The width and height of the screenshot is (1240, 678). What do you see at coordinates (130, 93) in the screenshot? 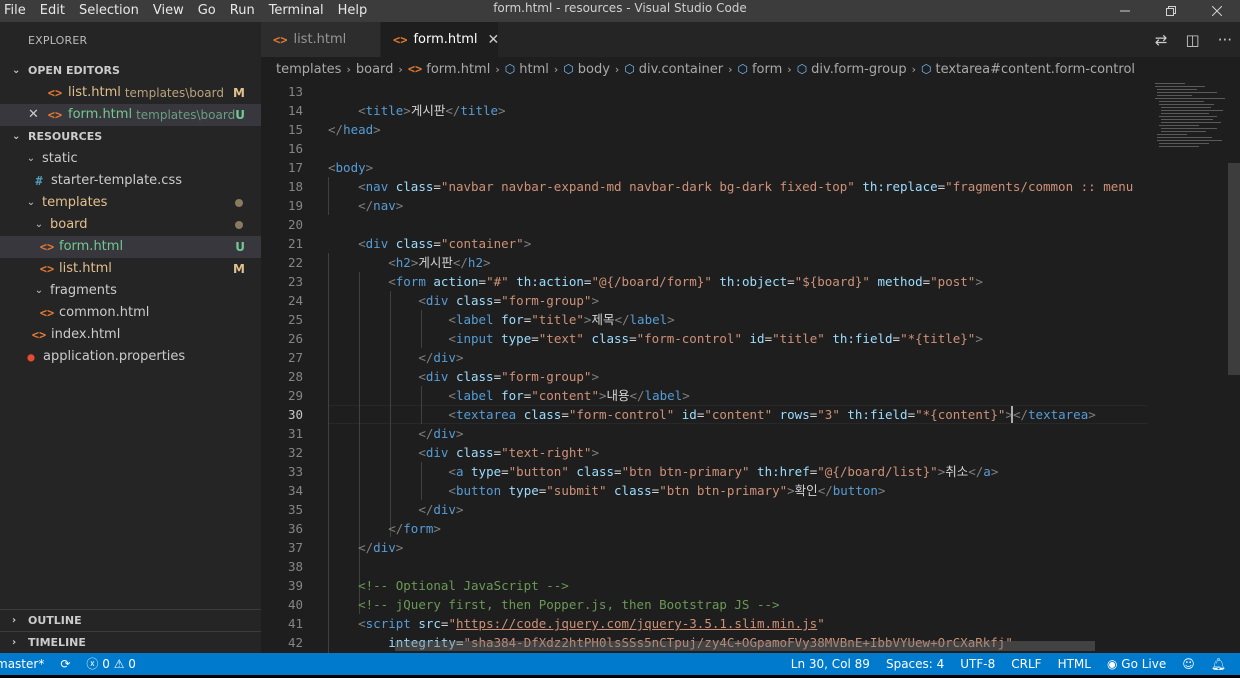
I see `open-editor-list-html: <> list.html templates\board M` at bounding box center [130, 93].